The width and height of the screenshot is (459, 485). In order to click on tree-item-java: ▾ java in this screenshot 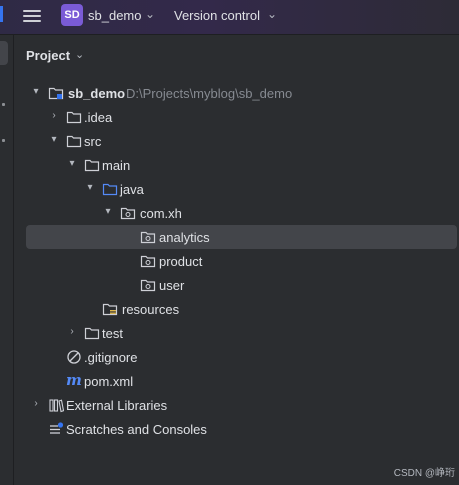, I will do `click(241, 189)`.